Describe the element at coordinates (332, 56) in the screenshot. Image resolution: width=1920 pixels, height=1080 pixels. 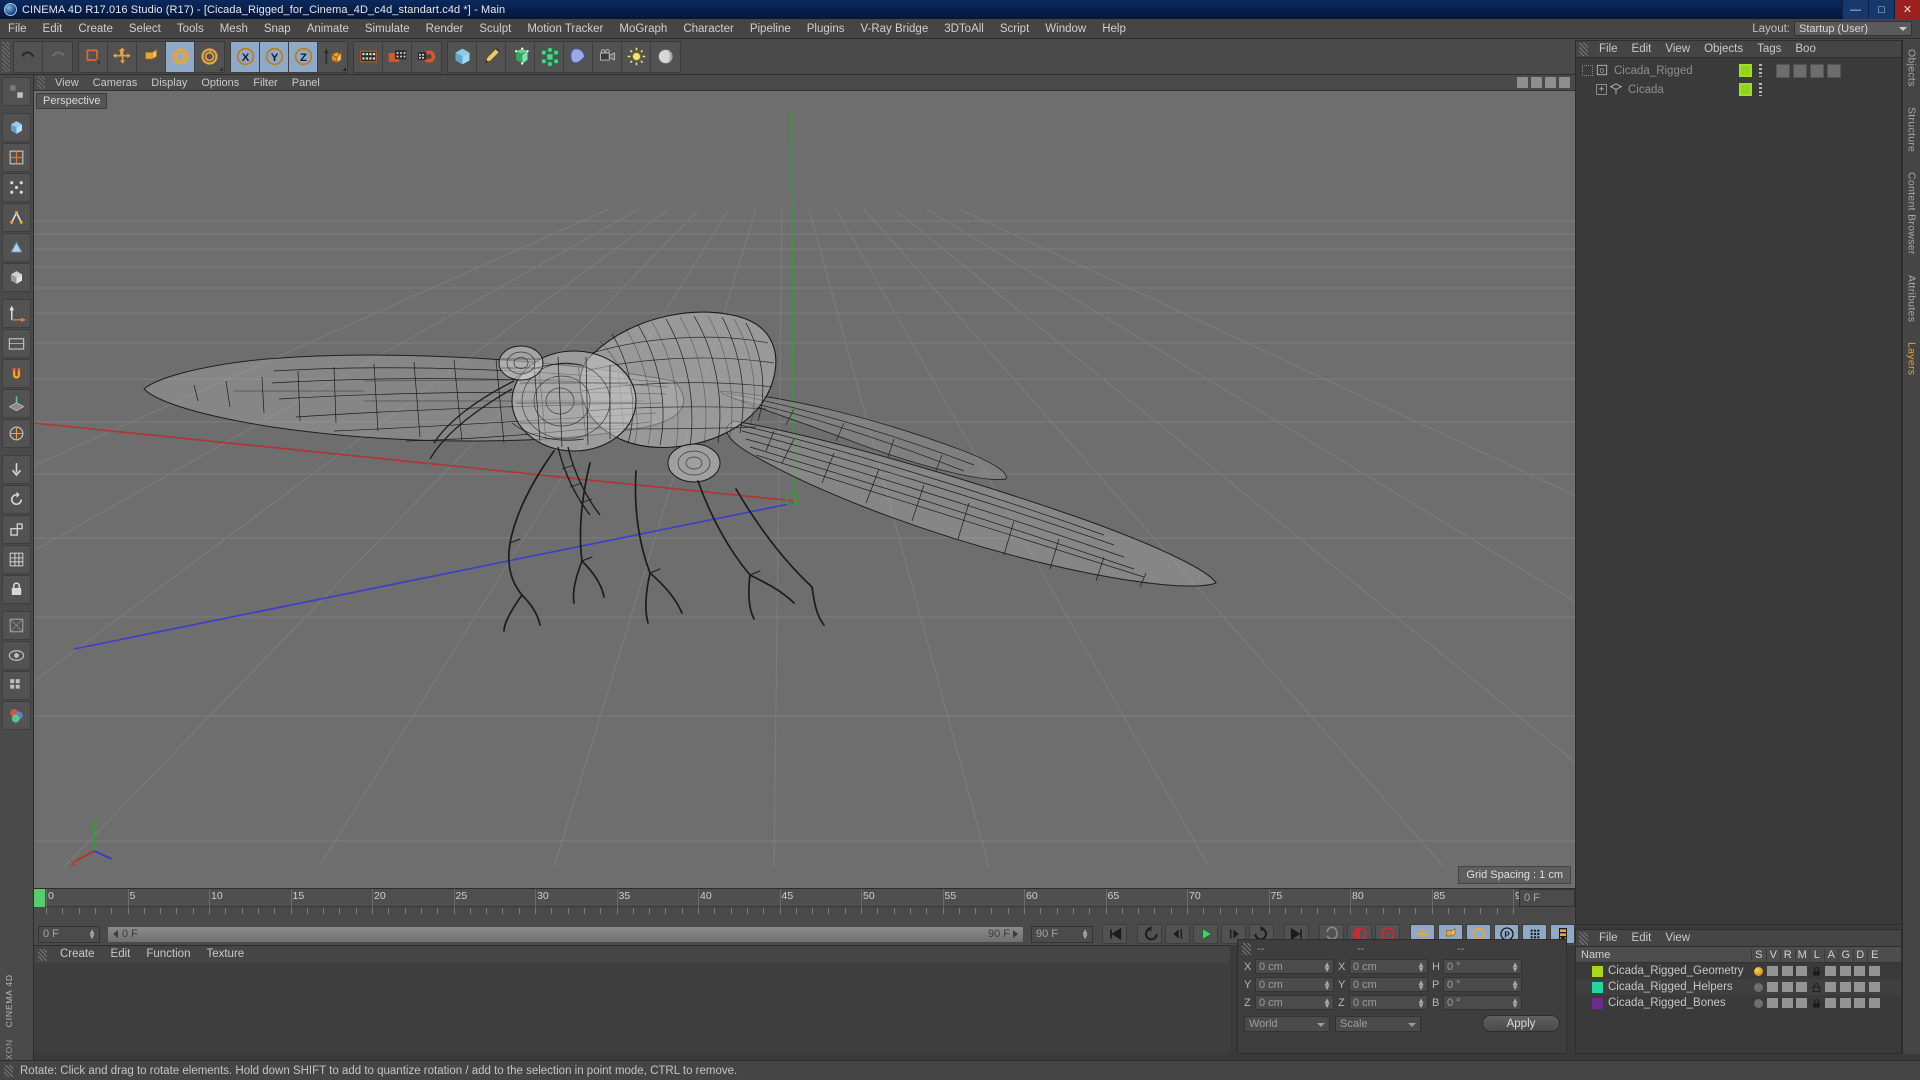
I see `world-coordinates-button` at that location.